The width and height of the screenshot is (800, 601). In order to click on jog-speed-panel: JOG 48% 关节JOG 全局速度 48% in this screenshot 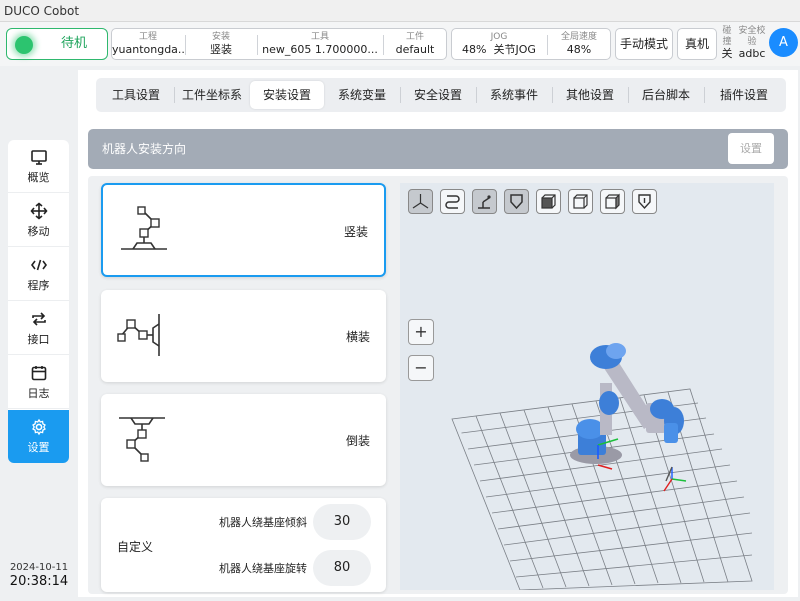, I will do `click(531, 44)`.